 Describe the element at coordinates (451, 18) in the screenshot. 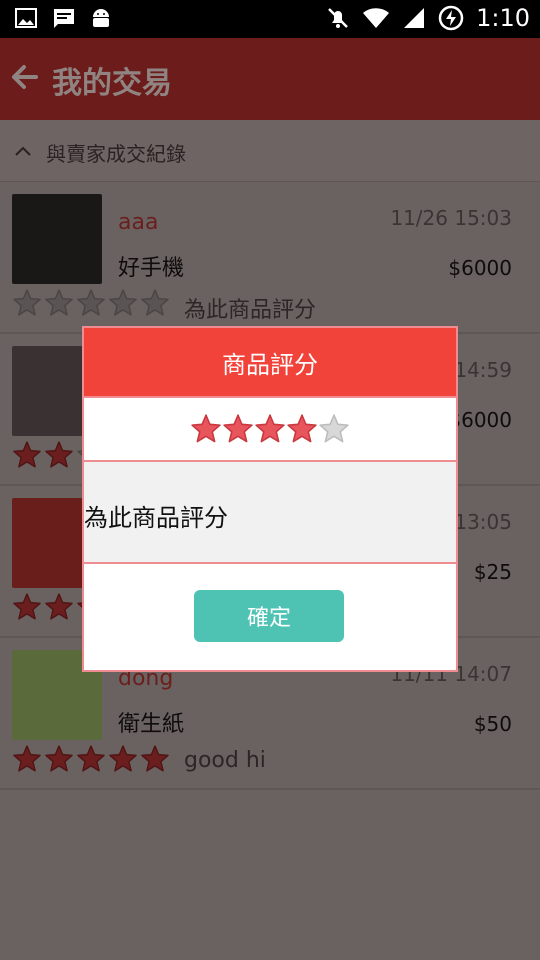

I see `battery-charging-icon` at that location.